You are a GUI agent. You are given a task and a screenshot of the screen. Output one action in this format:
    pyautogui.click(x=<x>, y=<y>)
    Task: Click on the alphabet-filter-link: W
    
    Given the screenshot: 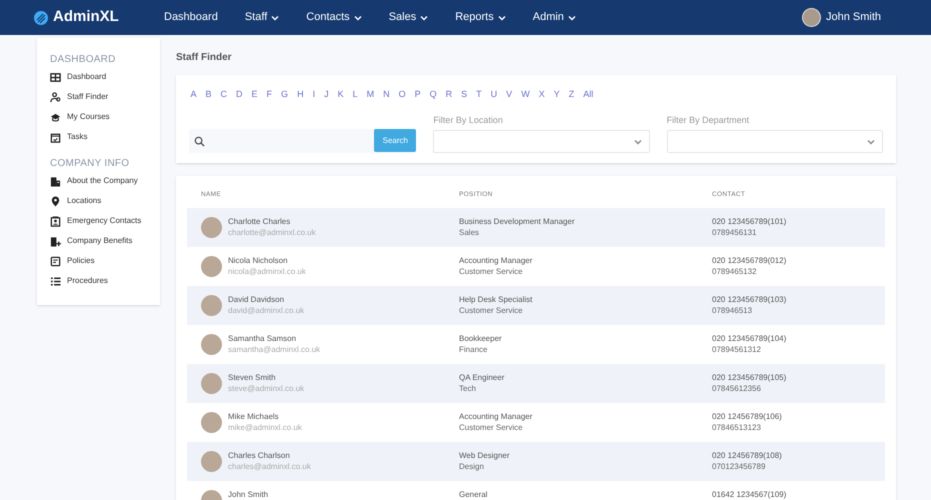 What is the action you would take?
    pyautogui.click(x=526, y=95)
    